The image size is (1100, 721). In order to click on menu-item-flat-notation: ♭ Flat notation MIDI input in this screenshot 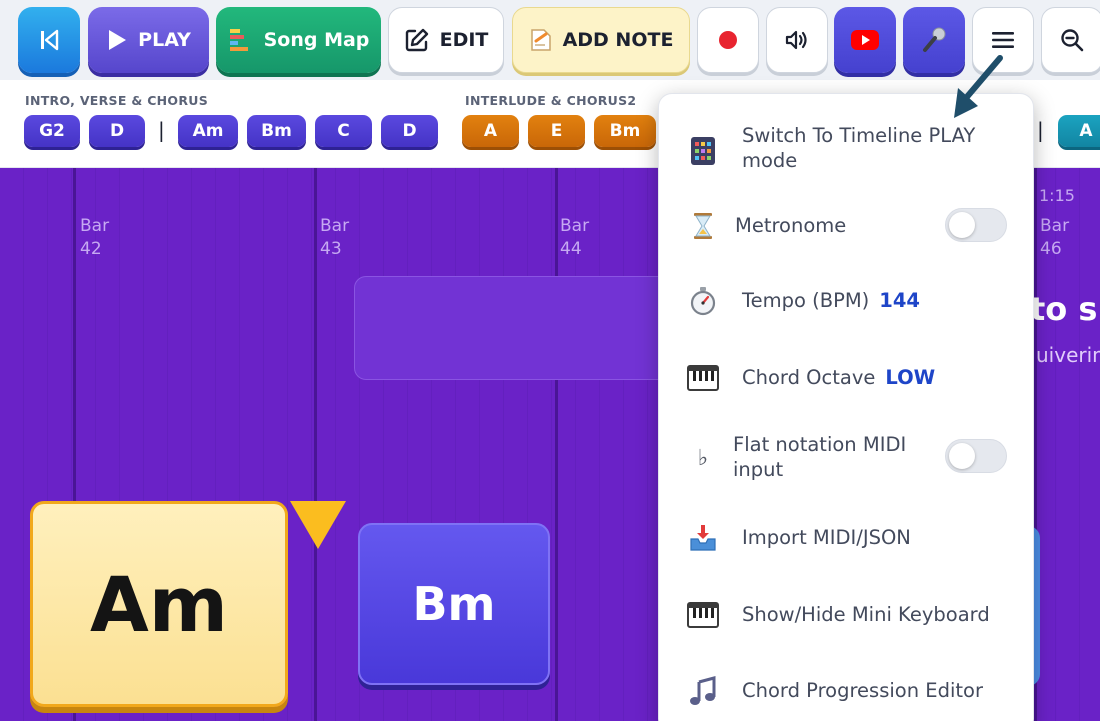, I will do `click(847, 458)`.